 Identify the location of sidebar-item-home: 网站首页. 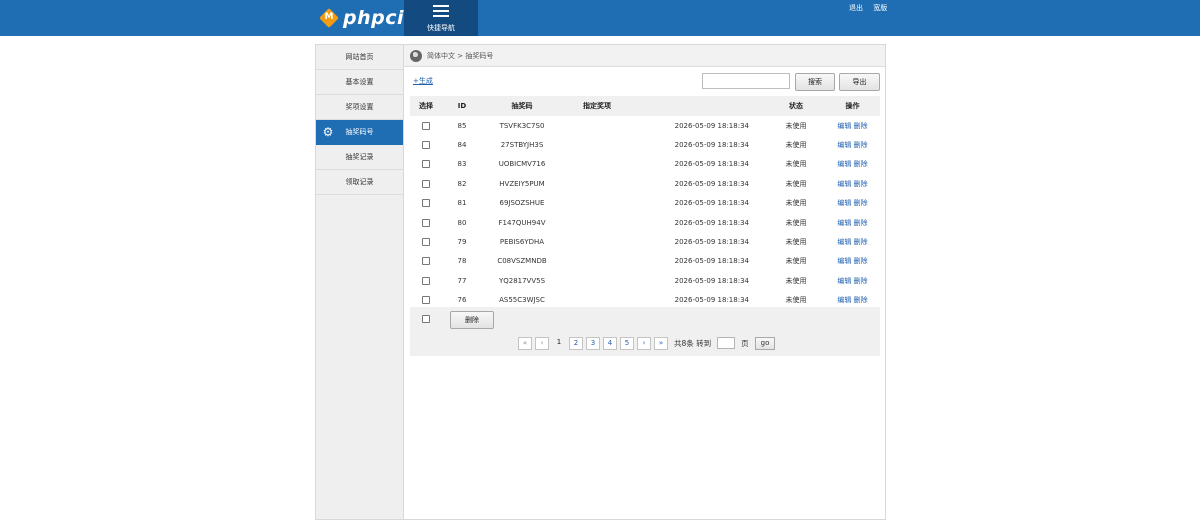
(359, 57).